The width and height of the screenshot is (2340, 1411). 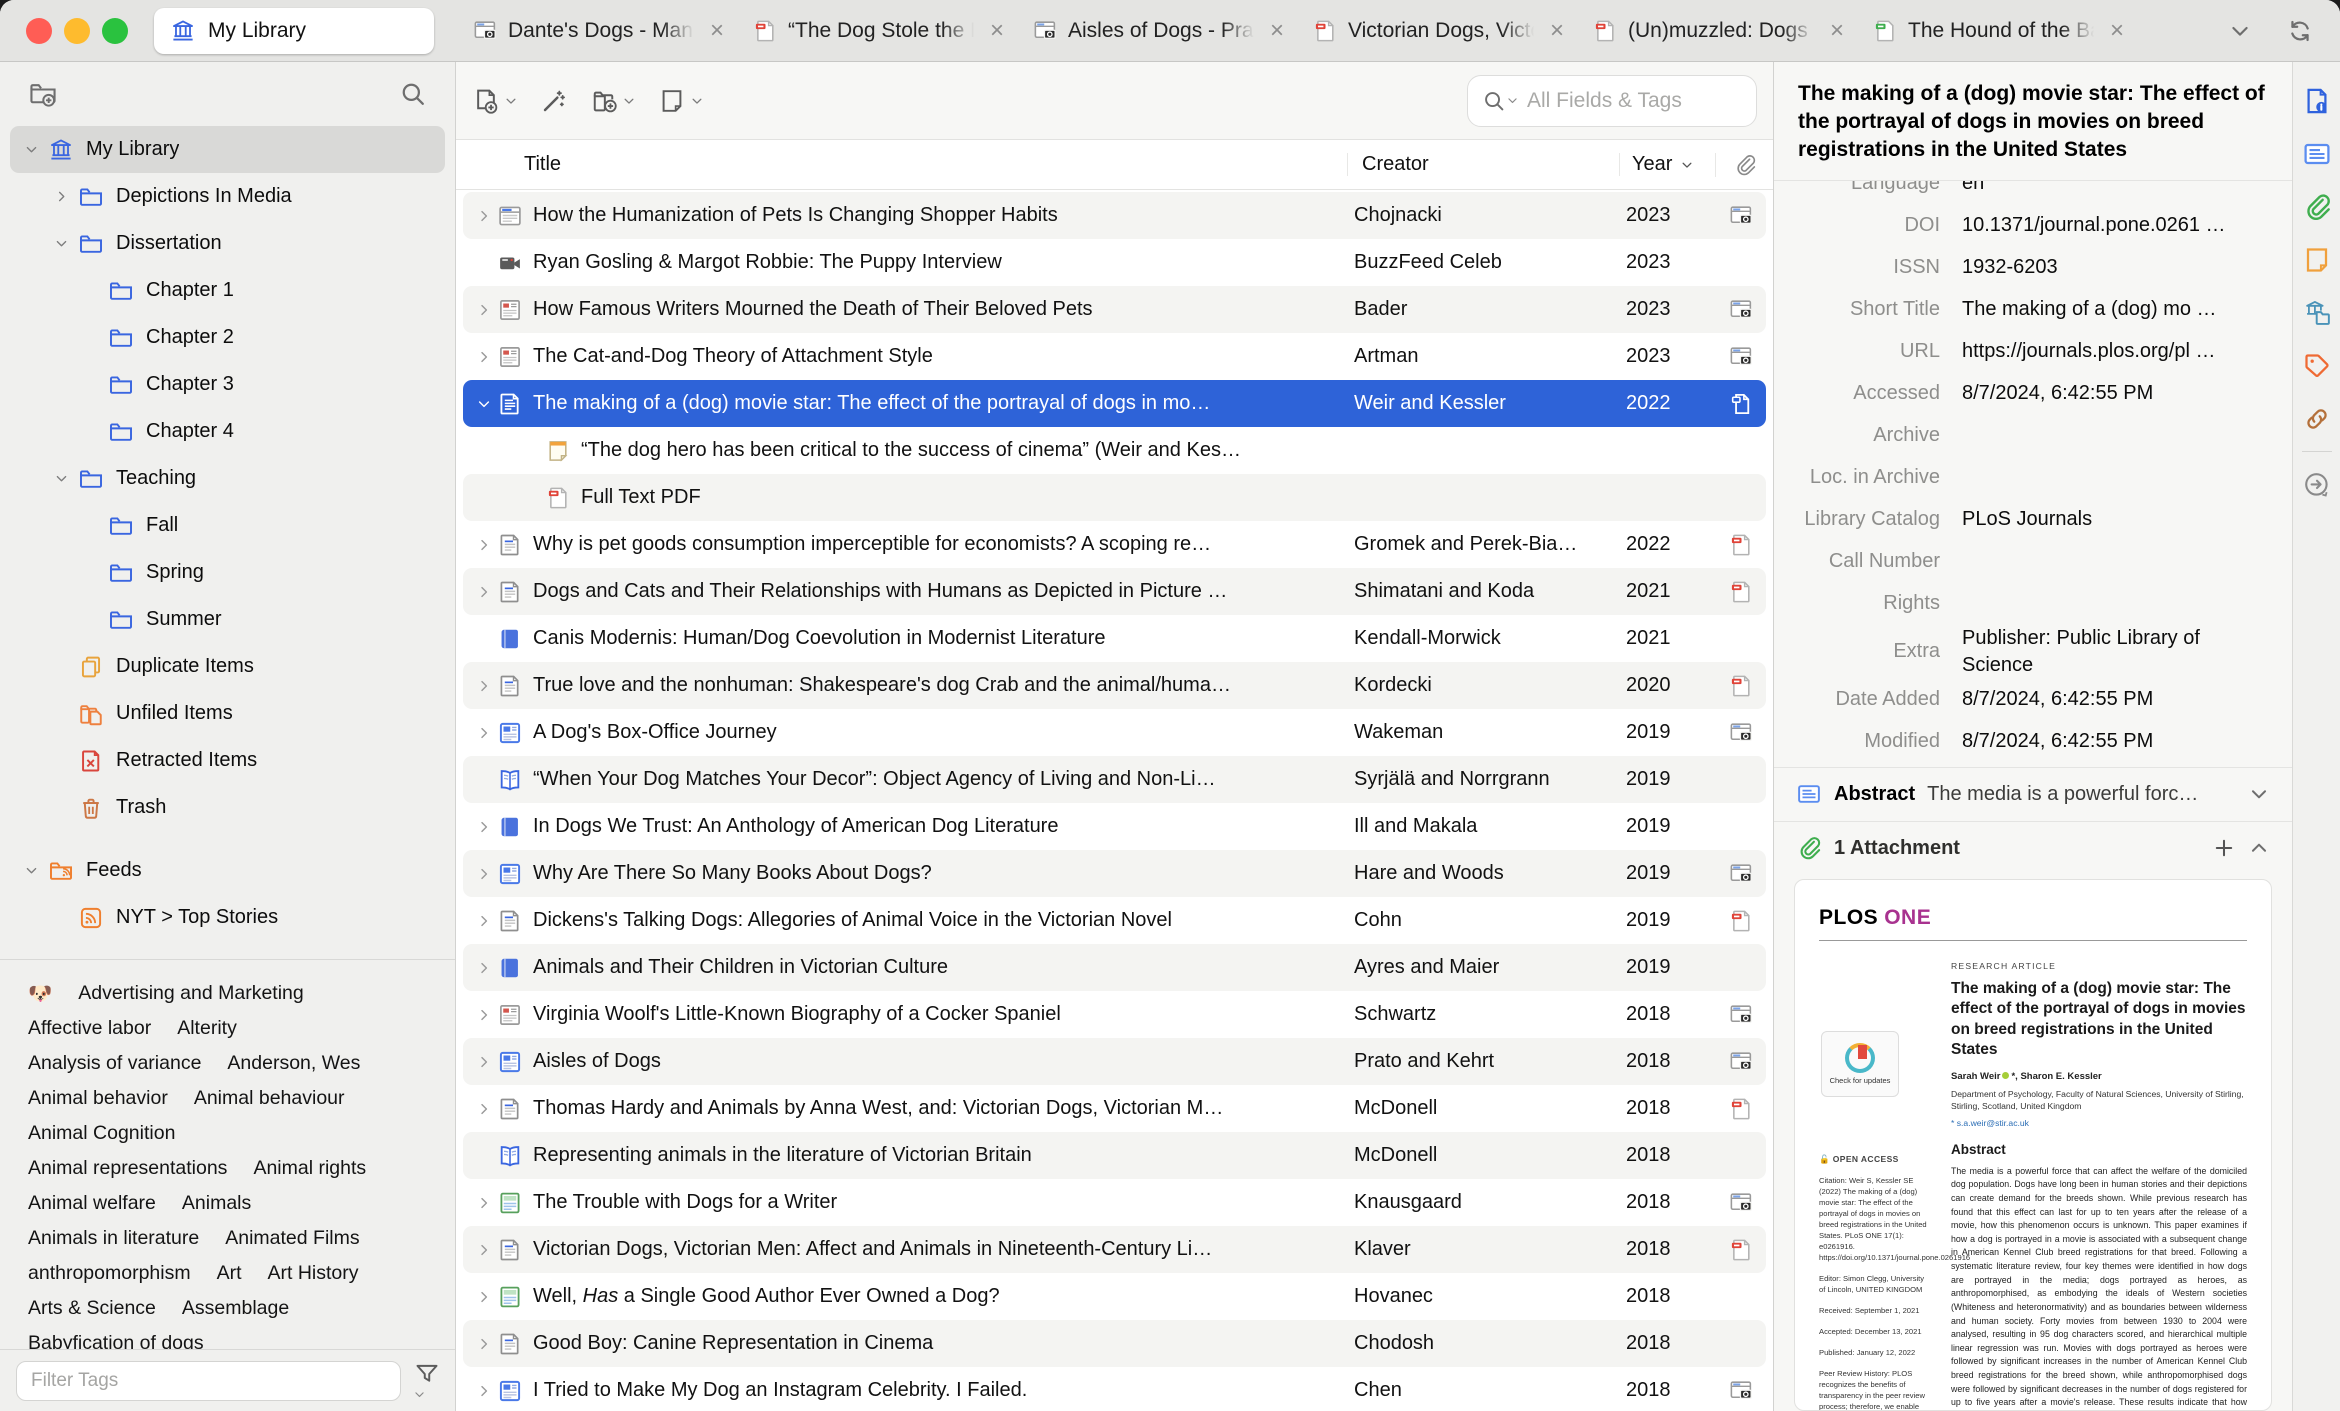 I want to click on sidebar-item-trash: Trash, so click(x=227, y=807).